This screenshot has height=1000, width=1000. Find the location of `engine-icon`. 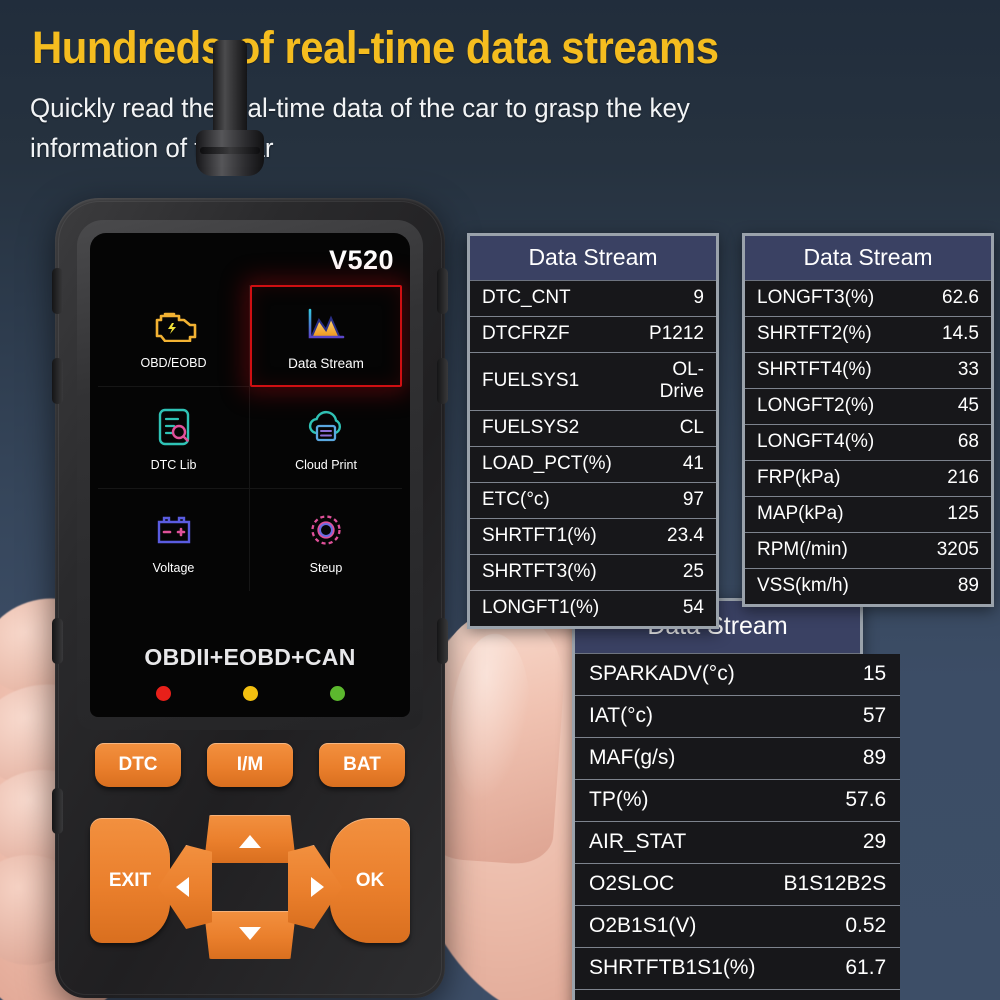

engine-icon is located at coordinates (174, 325).